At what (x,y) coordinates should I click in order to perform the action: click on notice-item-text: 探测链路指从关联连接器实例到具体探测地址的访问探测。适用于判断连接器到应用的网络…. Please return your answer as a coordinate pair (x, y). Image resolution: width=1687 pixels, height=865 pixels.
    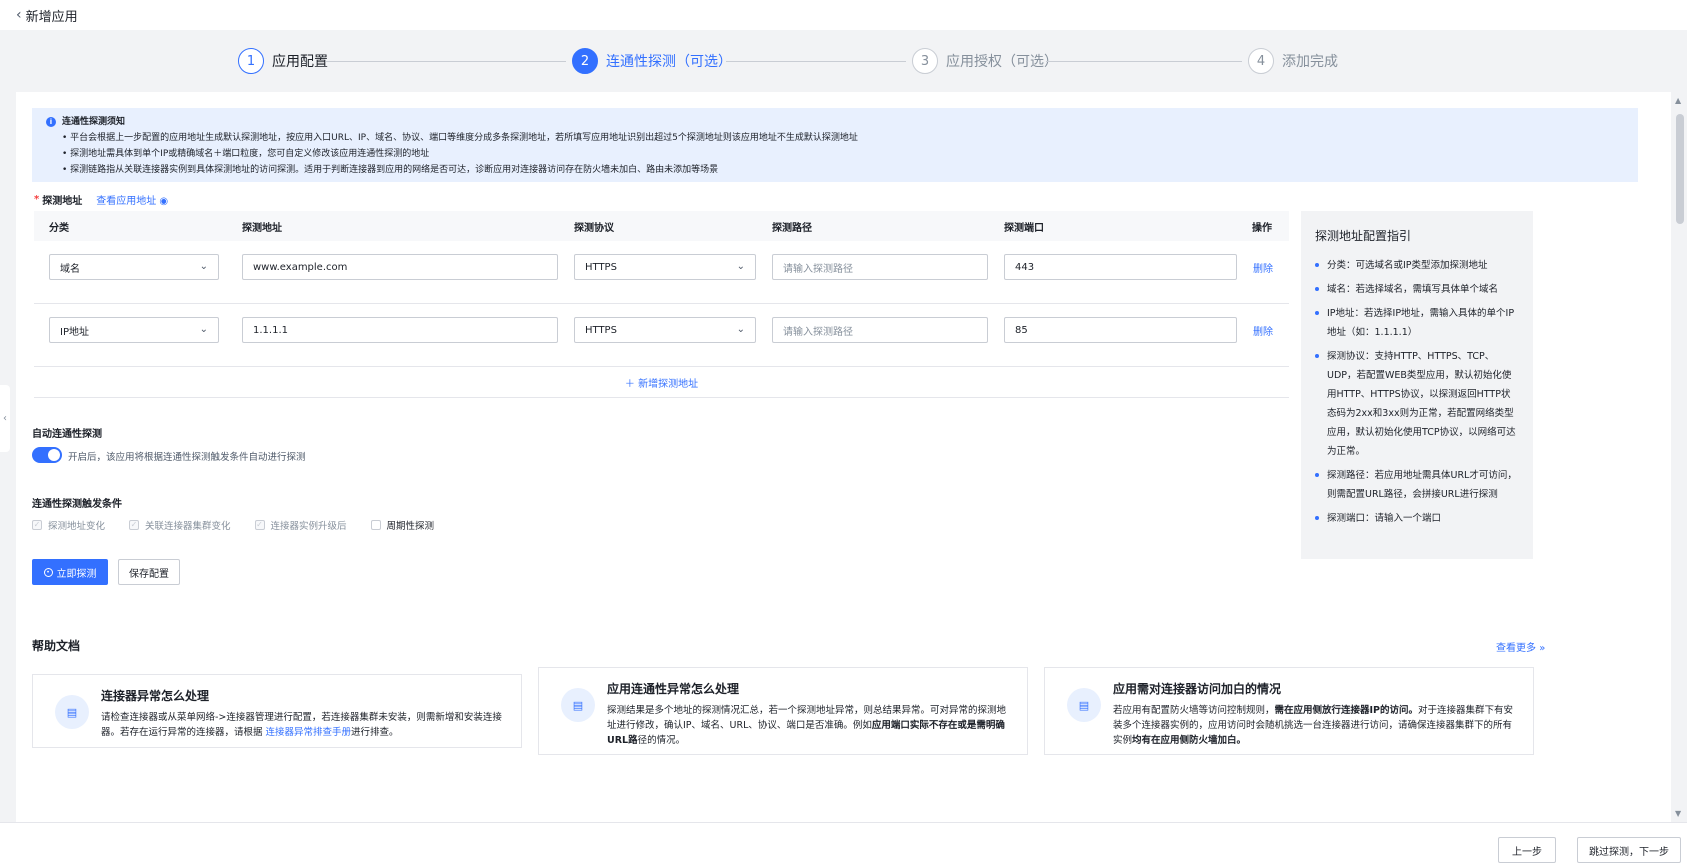
    Looking at the image, I should click on (394, 170).